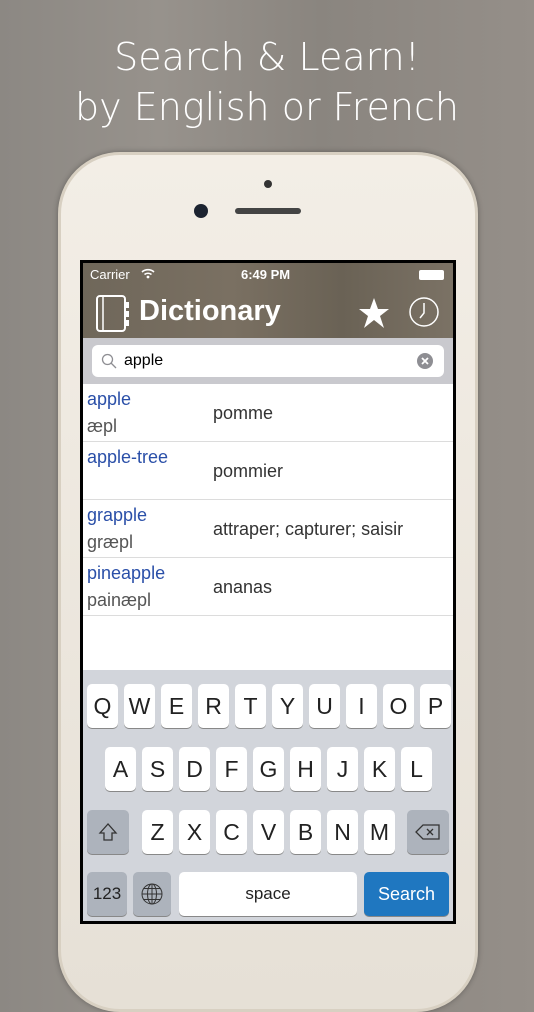 The width and height of the screenshot is (534, 1012). I want to click on clear-icon, so click(425, 361).